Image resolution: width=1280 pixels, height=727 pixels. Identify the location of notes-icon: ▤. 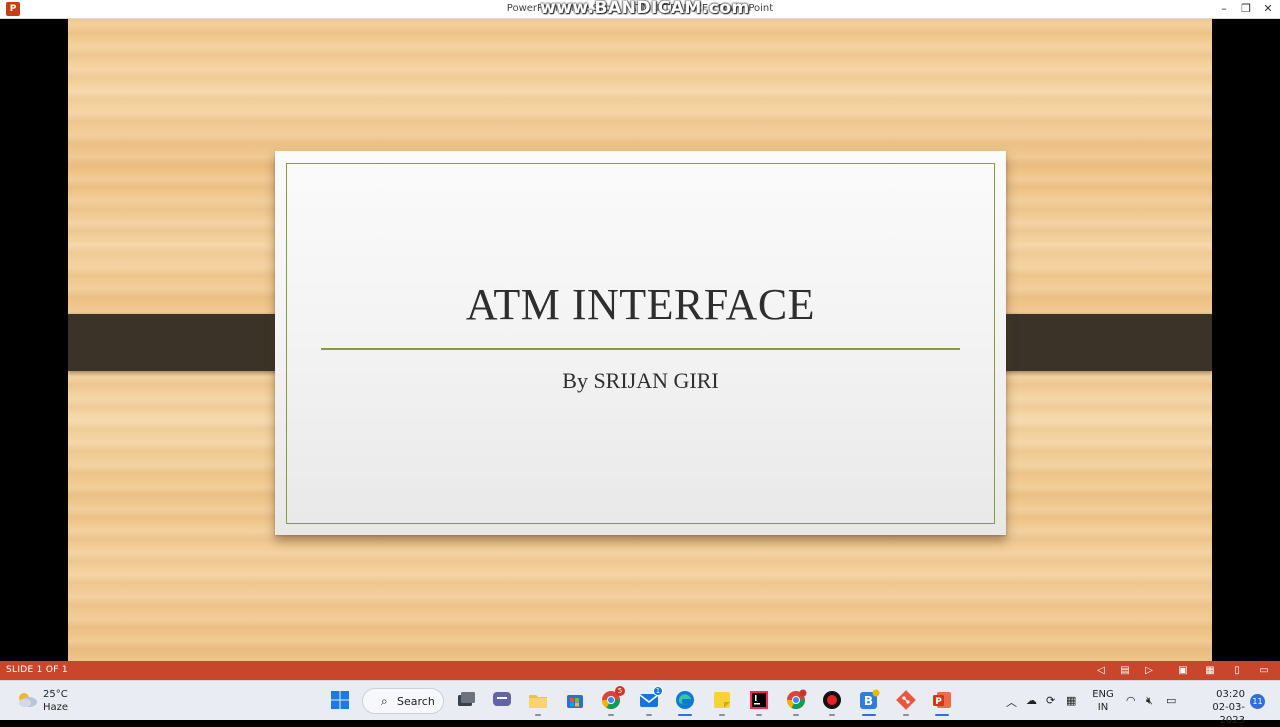
(1125, 670).